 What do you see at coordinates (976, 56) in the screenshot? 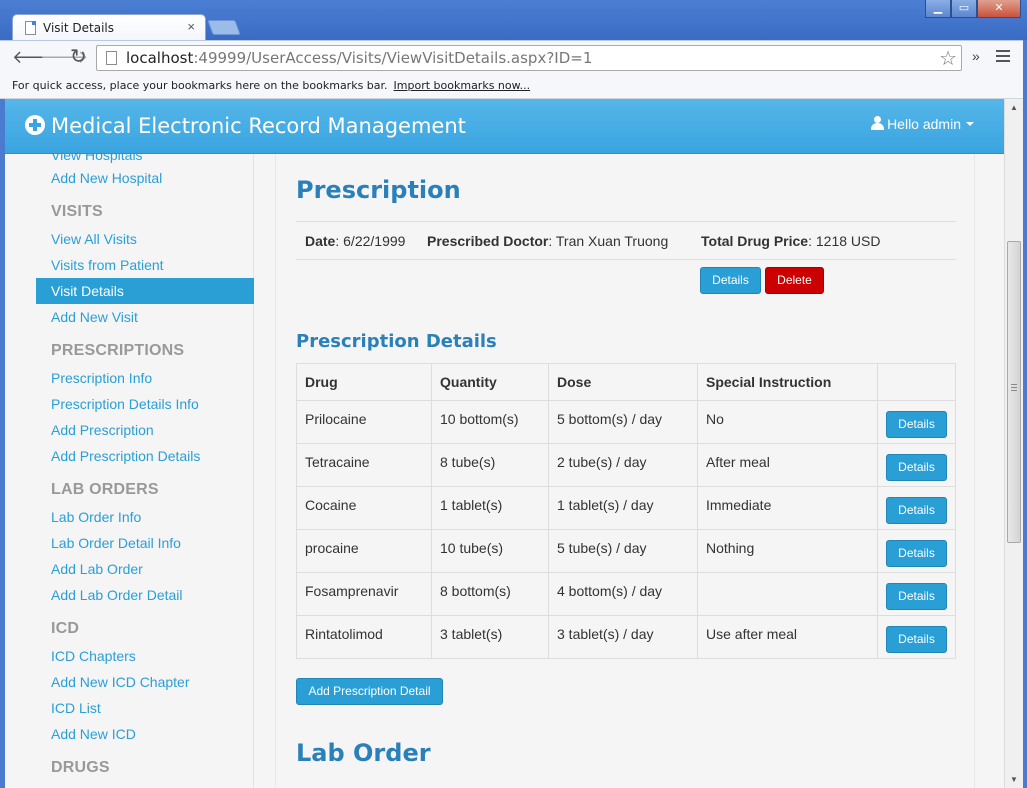
I see `extensions-overflow-icon: »` at bounding box center [976, 56].